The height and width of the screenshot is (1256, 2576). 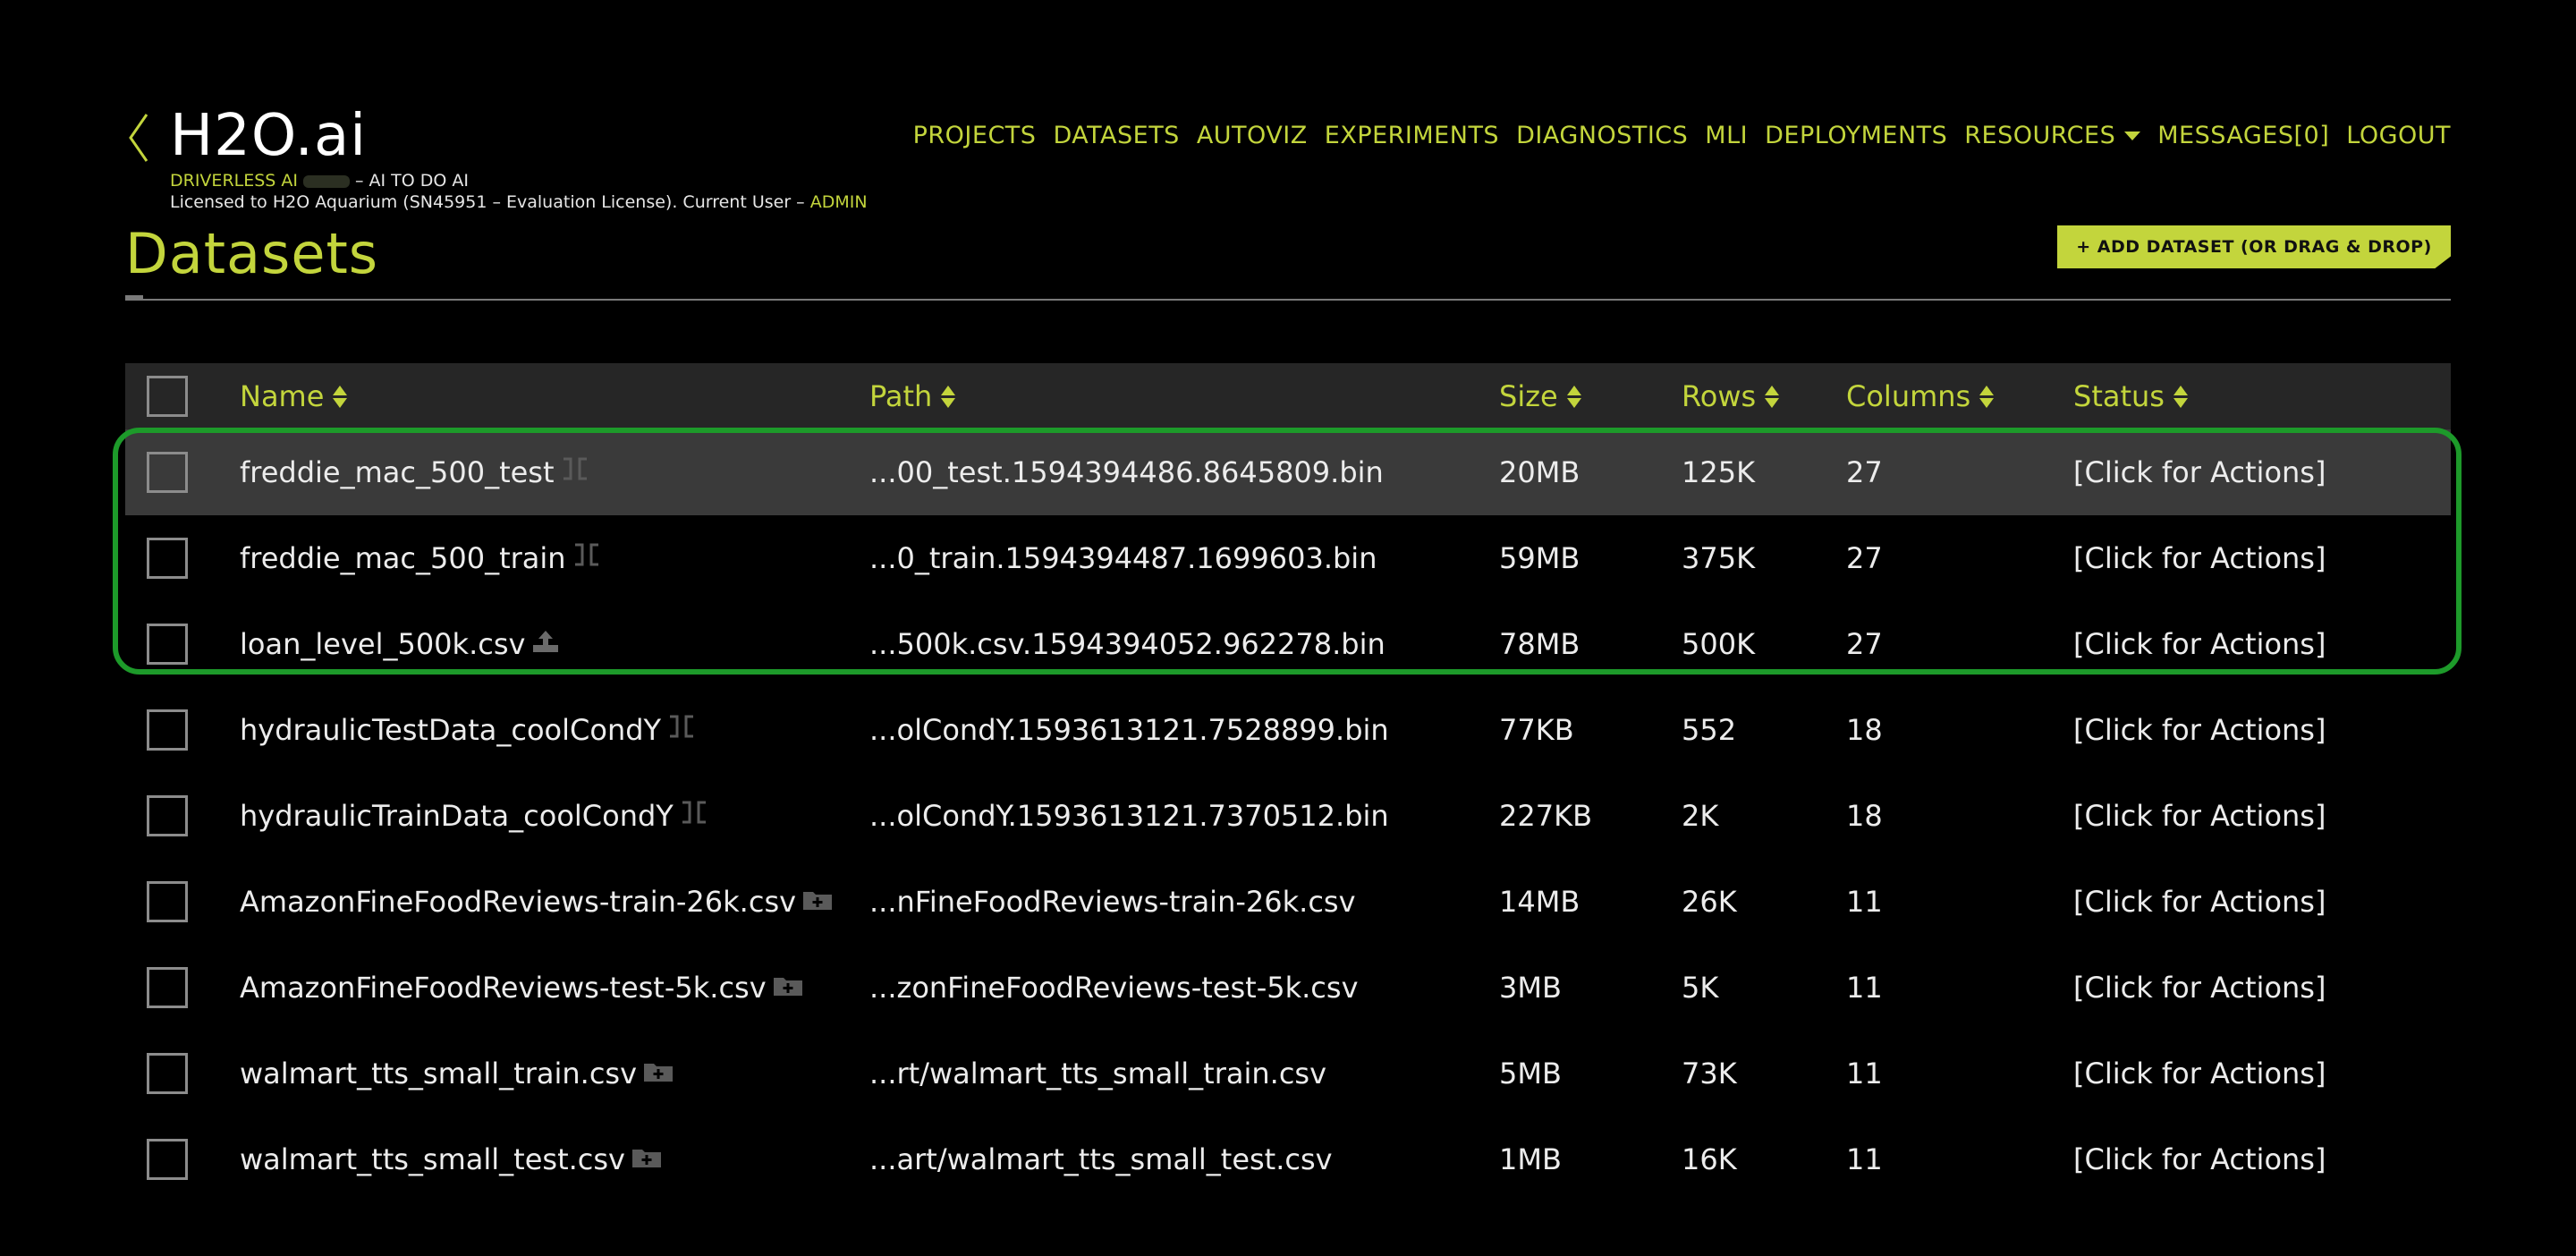 I want to click on dataset-size: 77KB, so click(x=1536, y=730).